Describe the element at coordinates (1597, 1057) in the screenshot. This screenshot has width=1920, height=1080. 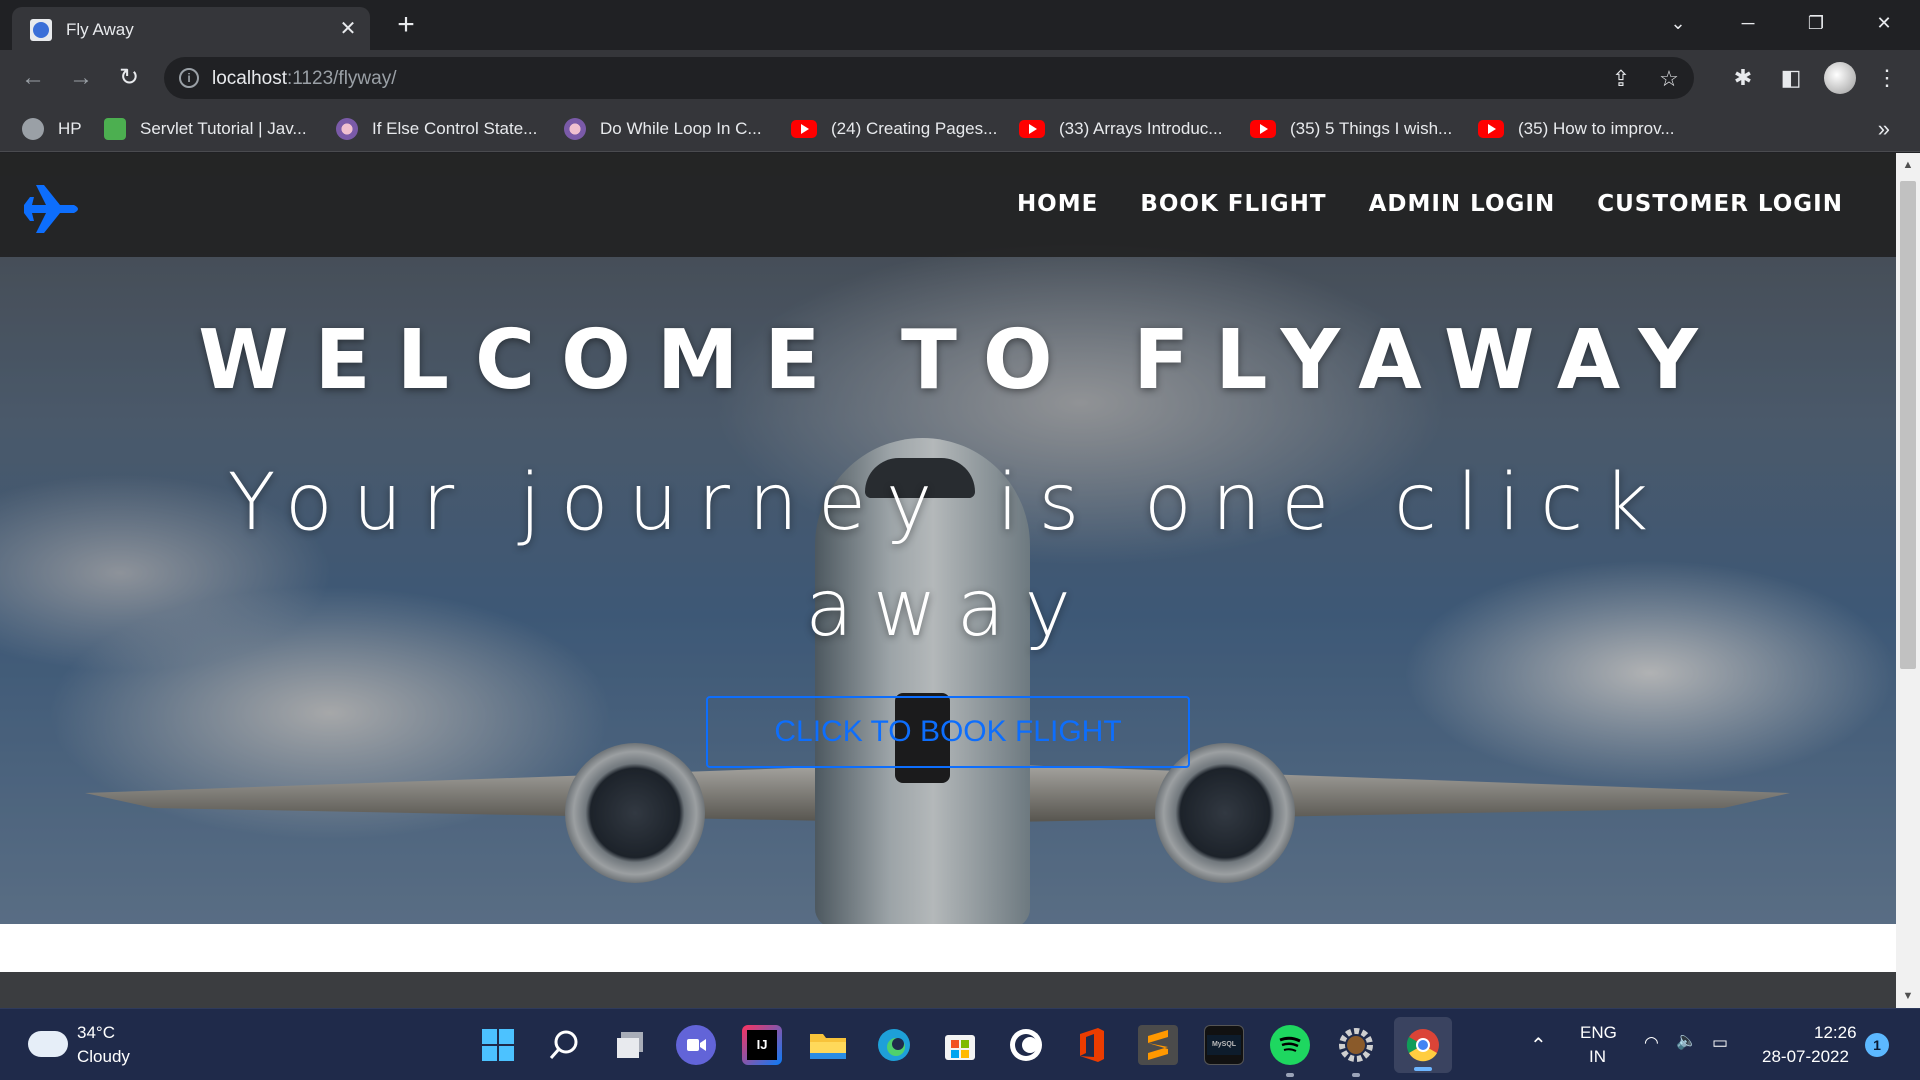
I see `input-region: IN` at that location.